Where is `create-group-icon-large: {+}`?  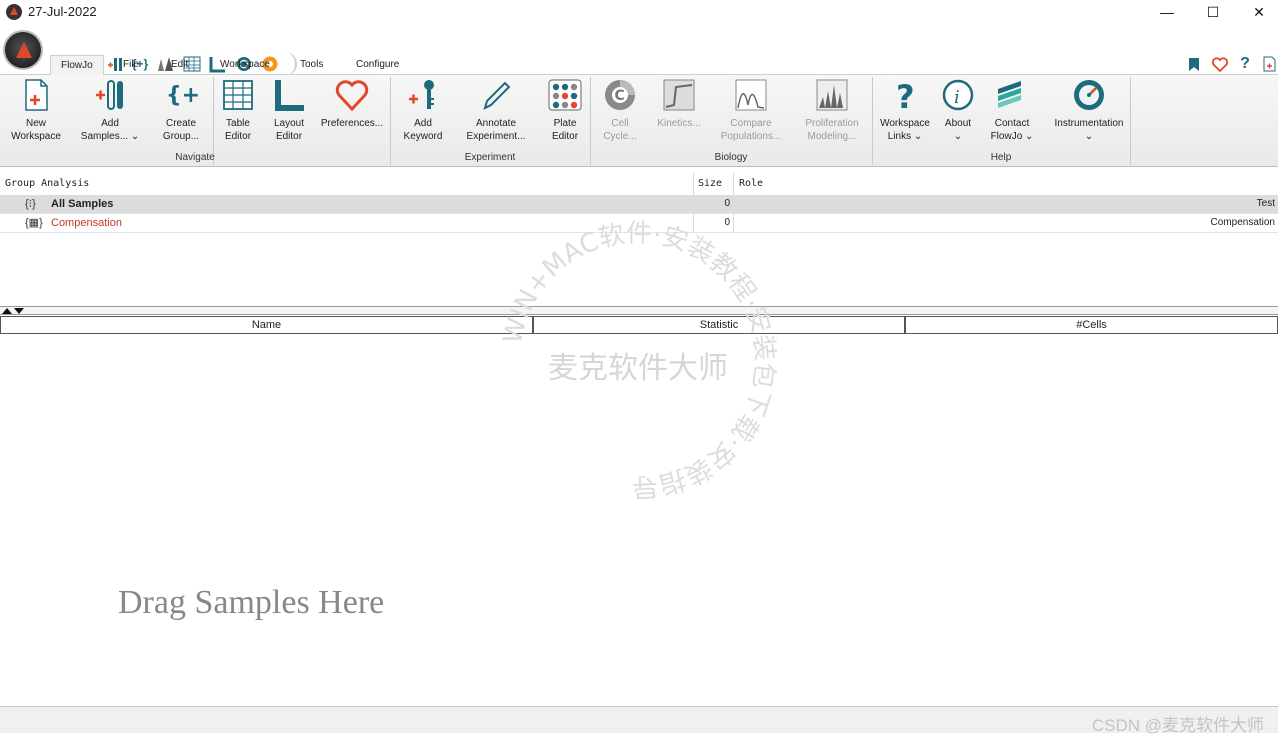 create-group-icon-large: {+} is located at coordinates (182, 95).